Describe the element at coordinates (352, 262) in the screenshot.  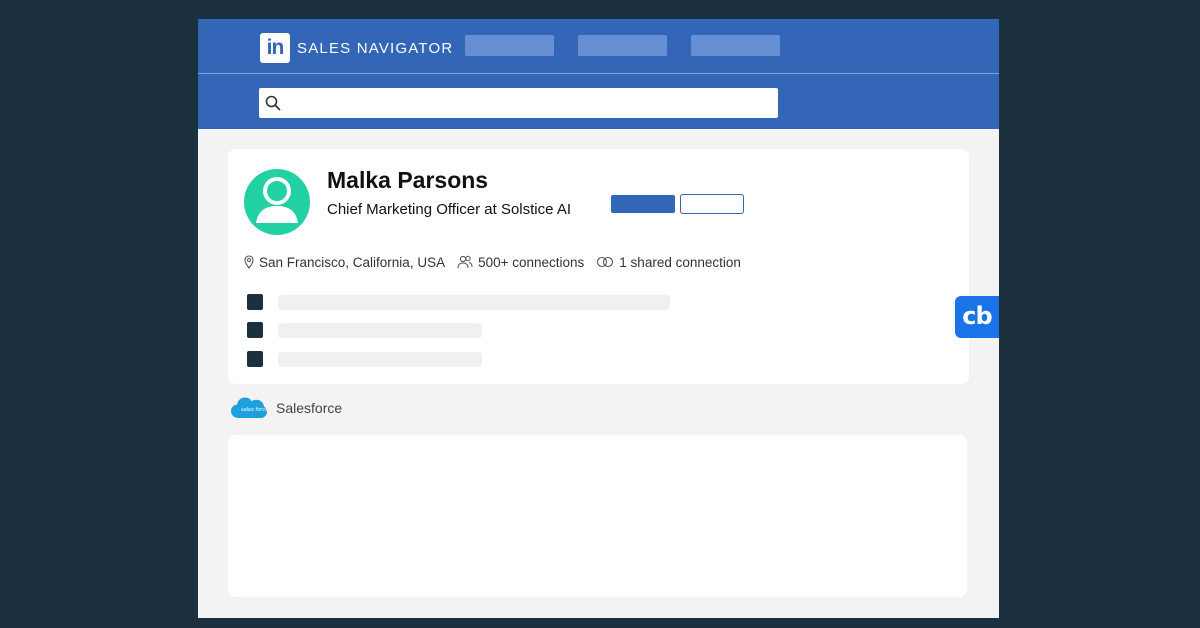
I see `location-text: San Francisco, California, USA` at that location.